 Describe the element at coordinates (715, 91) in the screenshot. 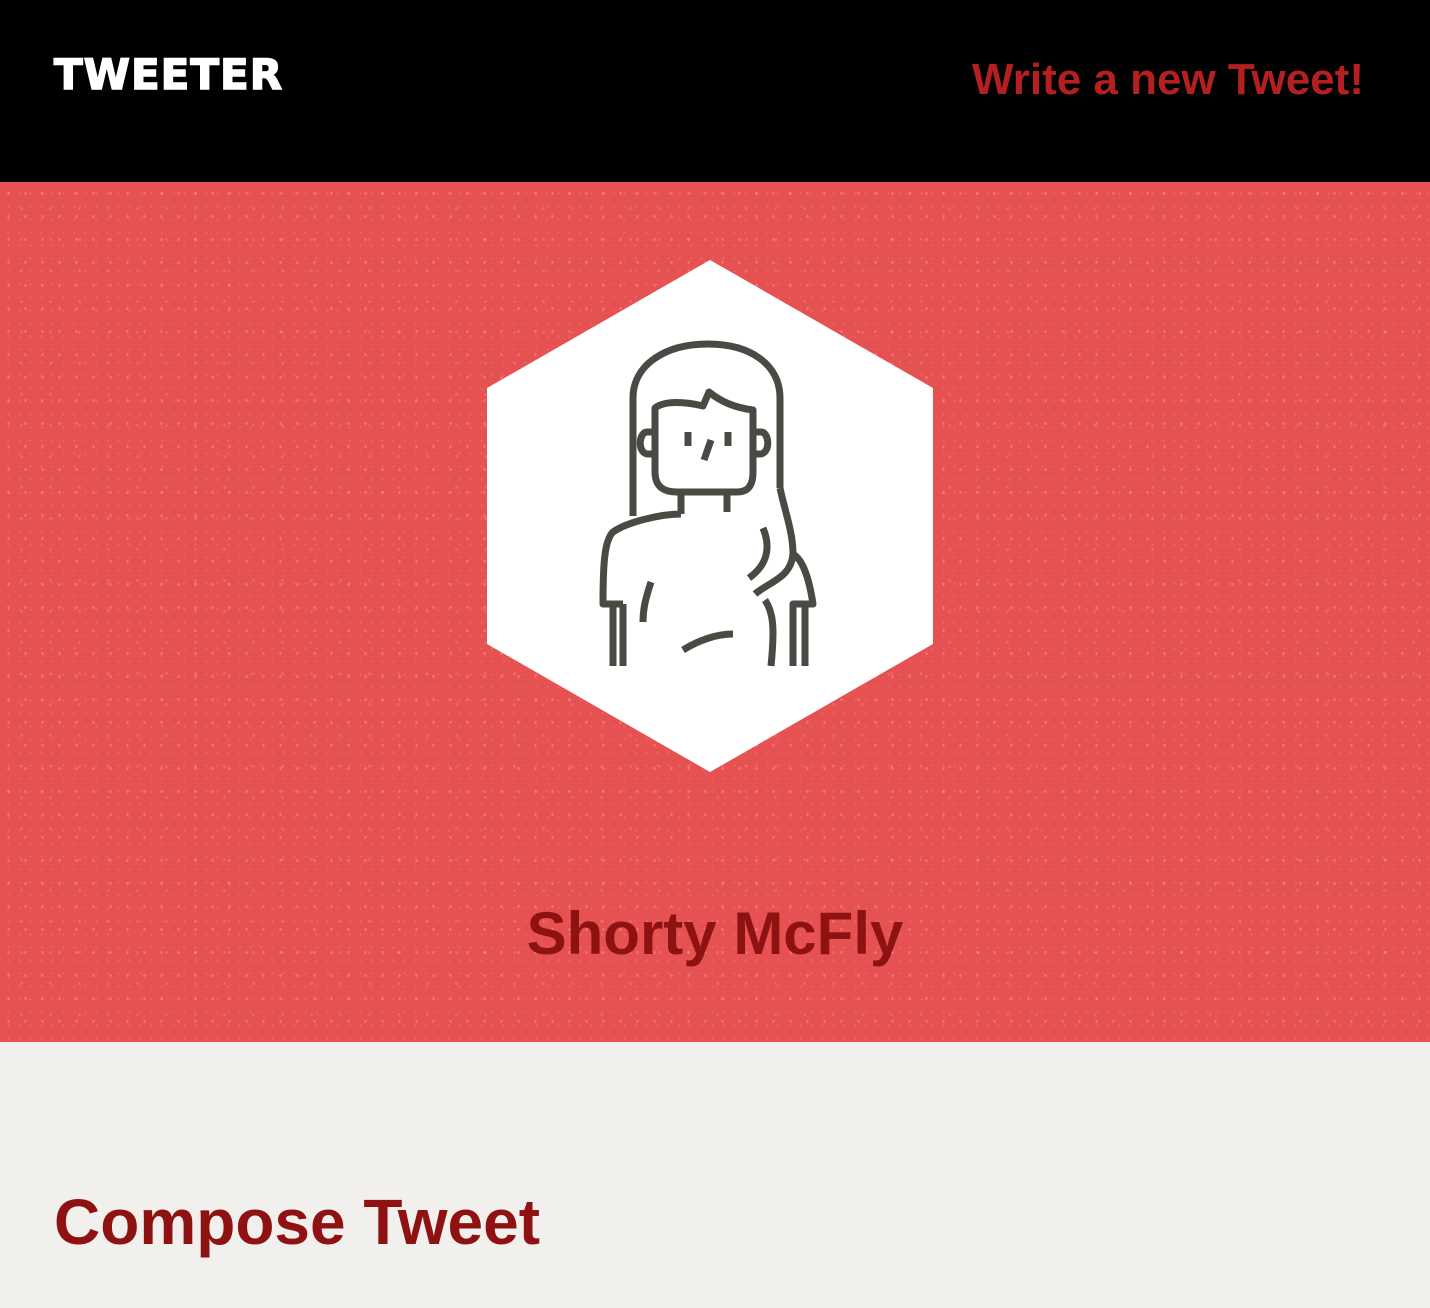

I see `top-nav-bar: TWEETER Write a new Tweet!` at that location.